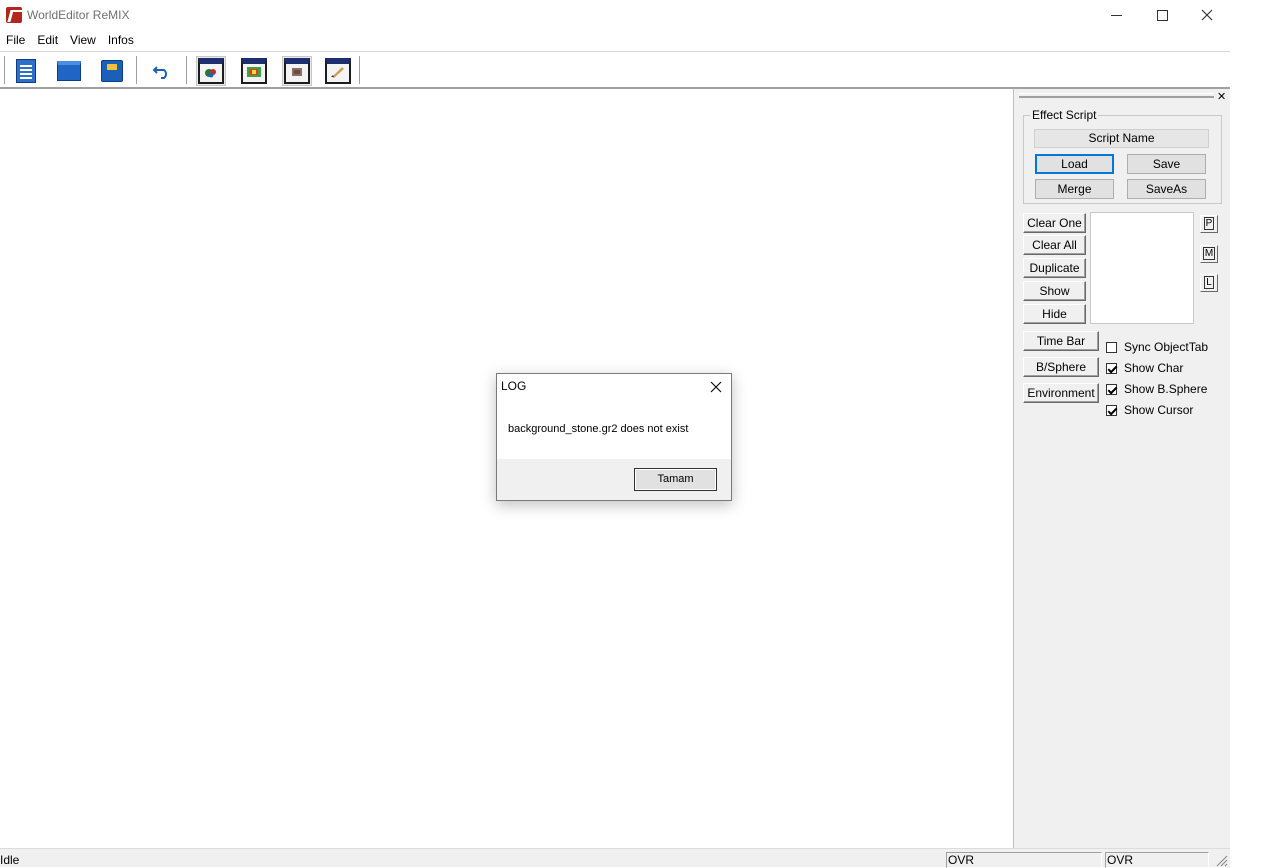 This screenshot has height=868, width=1279. What do you see at coordinates (1209, 224) in the screenshot?
I see `p-button: P` at bounding box center [1209, 224].